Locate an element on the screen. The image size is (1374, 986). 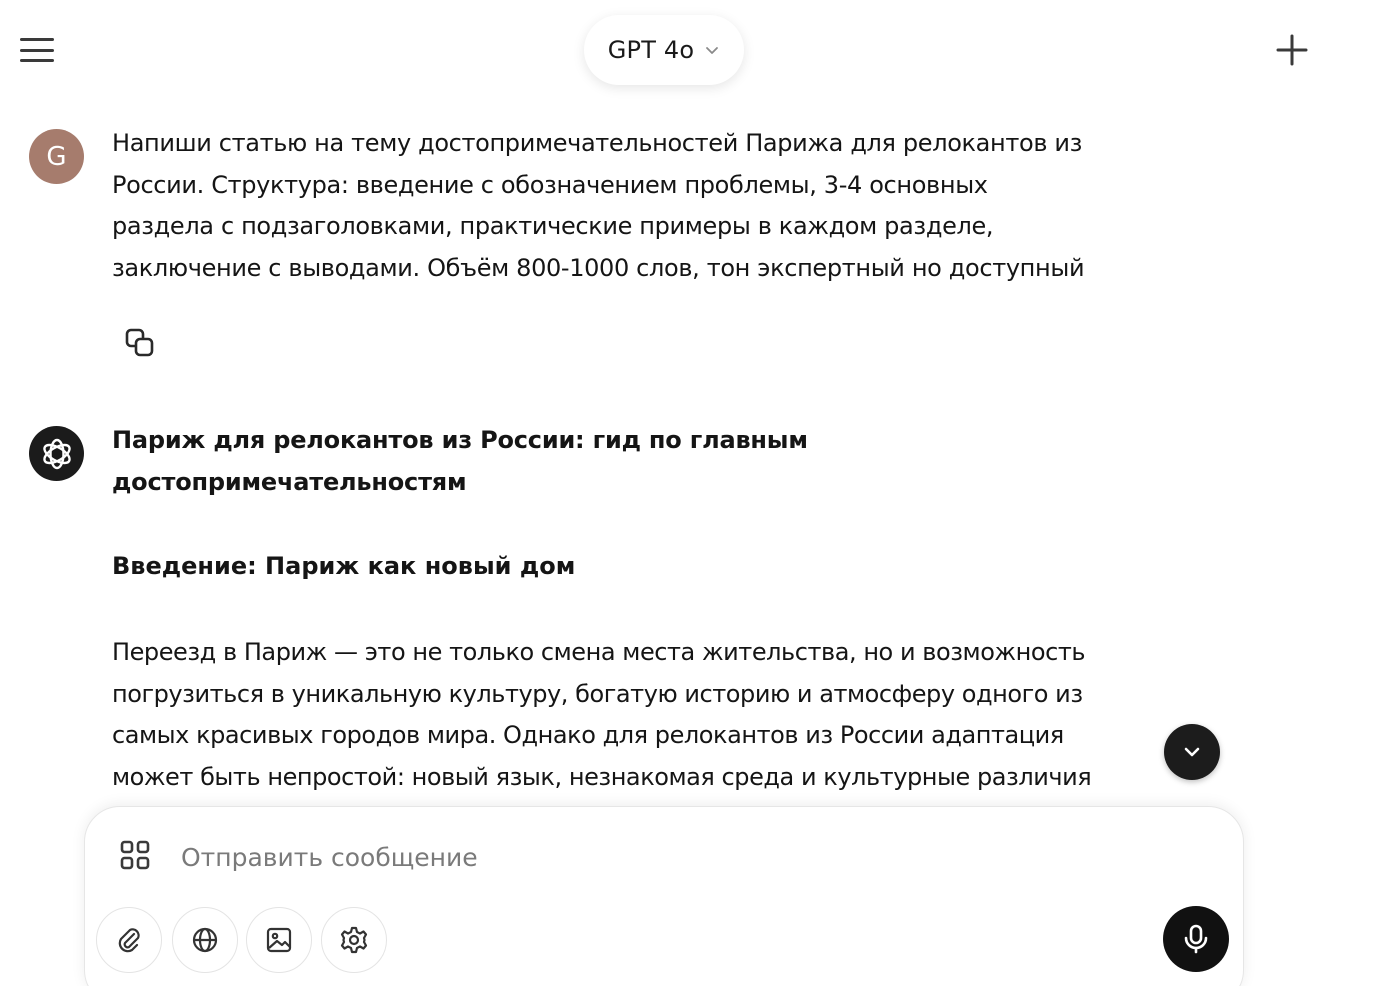
microphone-icon is located at coordinates (1196, 939).